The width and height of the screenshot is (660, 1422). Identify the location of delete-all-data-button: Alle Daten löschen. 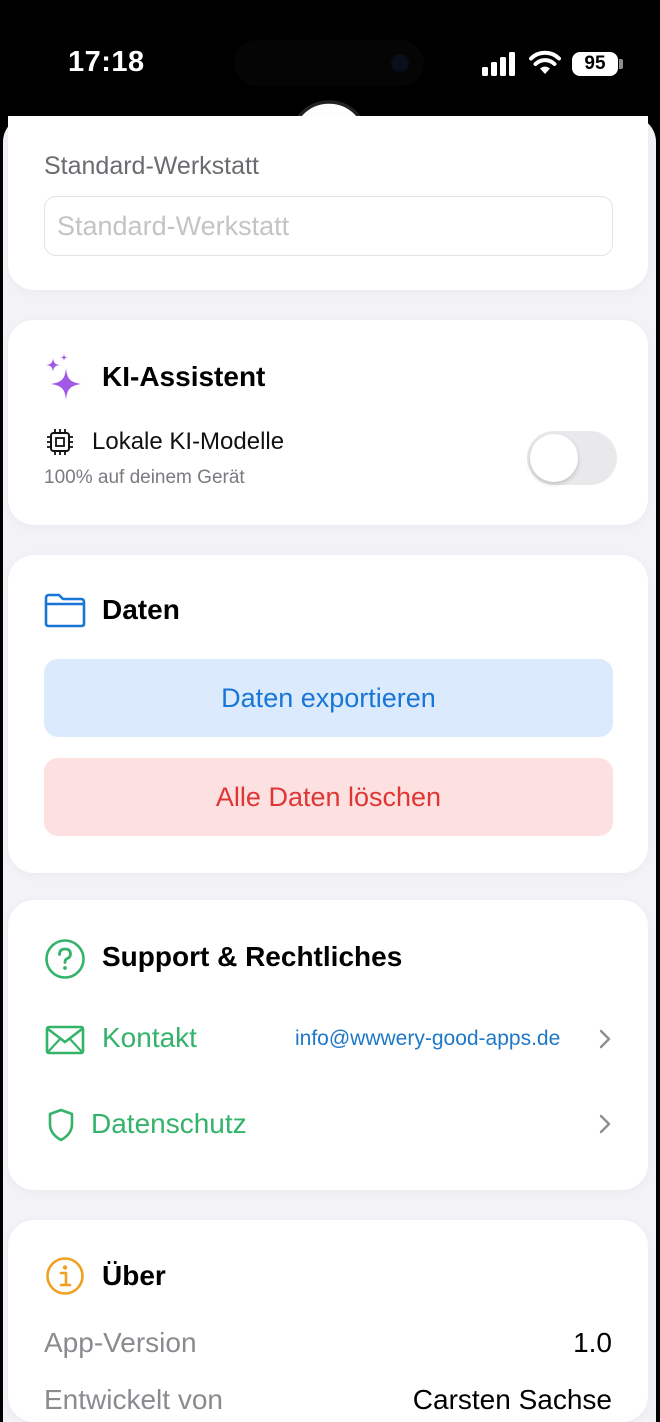
(328, 797).